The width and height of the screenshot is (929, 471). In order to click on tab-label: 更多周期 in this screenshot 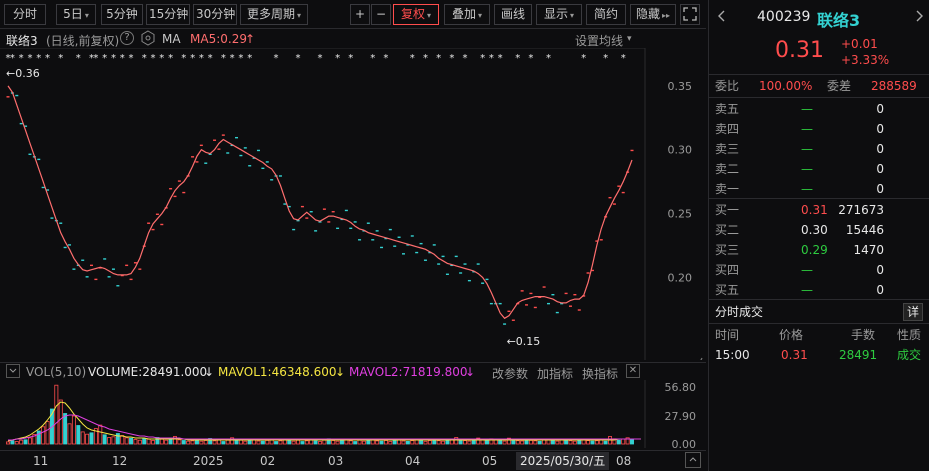, I will do `click(270, 14)`.